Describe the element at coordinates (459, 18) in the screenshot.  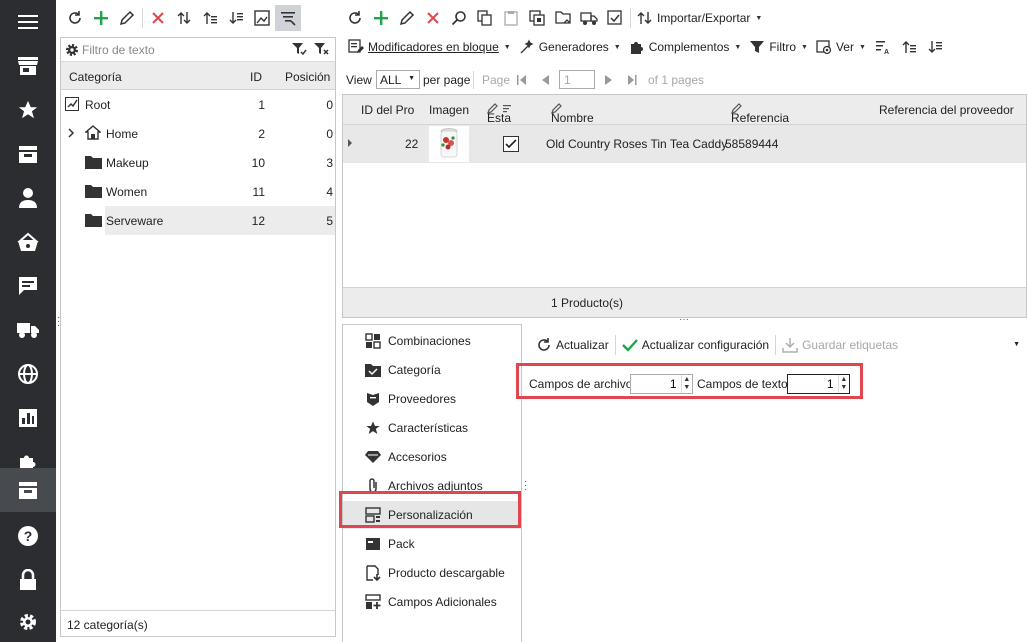
I see `search-icon` at that location.